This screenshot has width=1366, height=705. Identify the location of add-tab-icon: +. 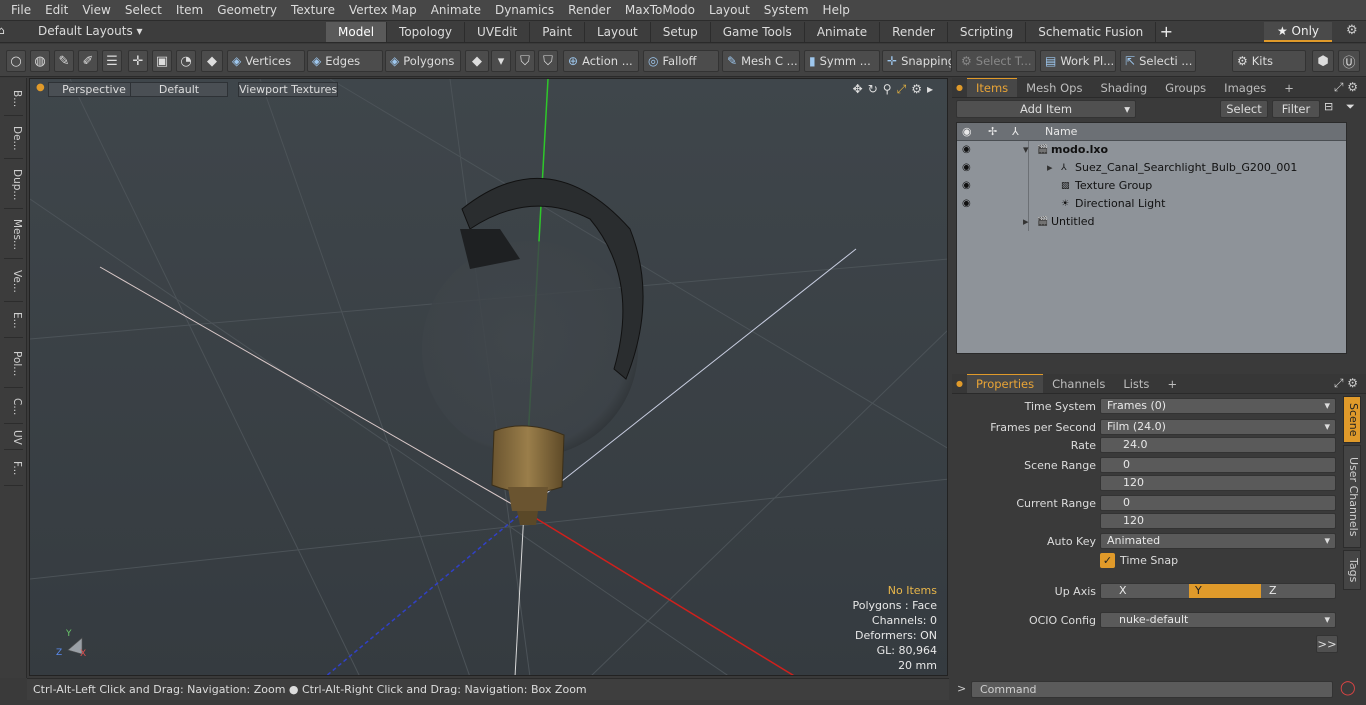
(1166, 32).